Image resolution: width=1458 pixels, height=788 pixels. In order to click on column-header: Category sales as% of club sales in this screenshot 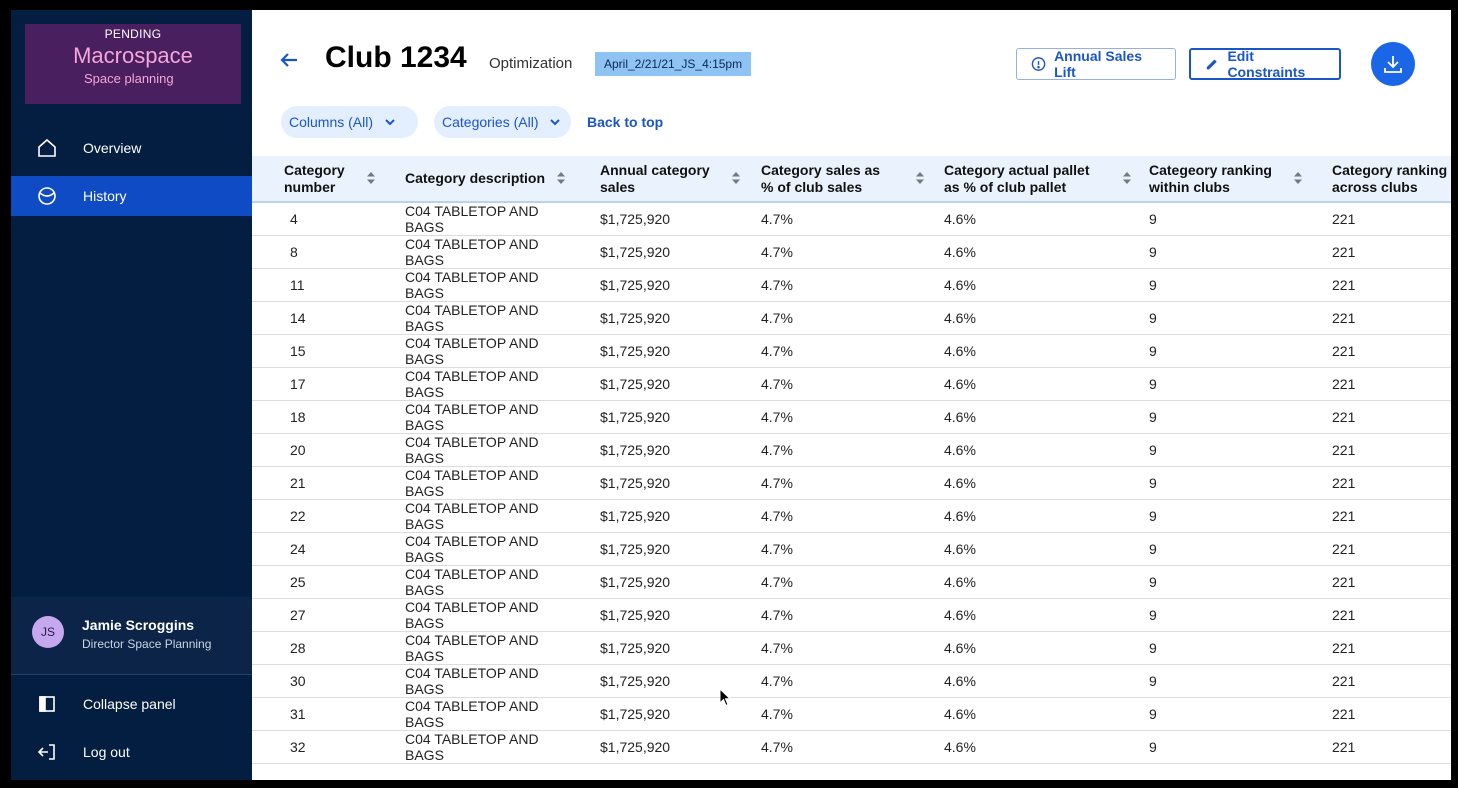, I will do `click(826, 179)`.